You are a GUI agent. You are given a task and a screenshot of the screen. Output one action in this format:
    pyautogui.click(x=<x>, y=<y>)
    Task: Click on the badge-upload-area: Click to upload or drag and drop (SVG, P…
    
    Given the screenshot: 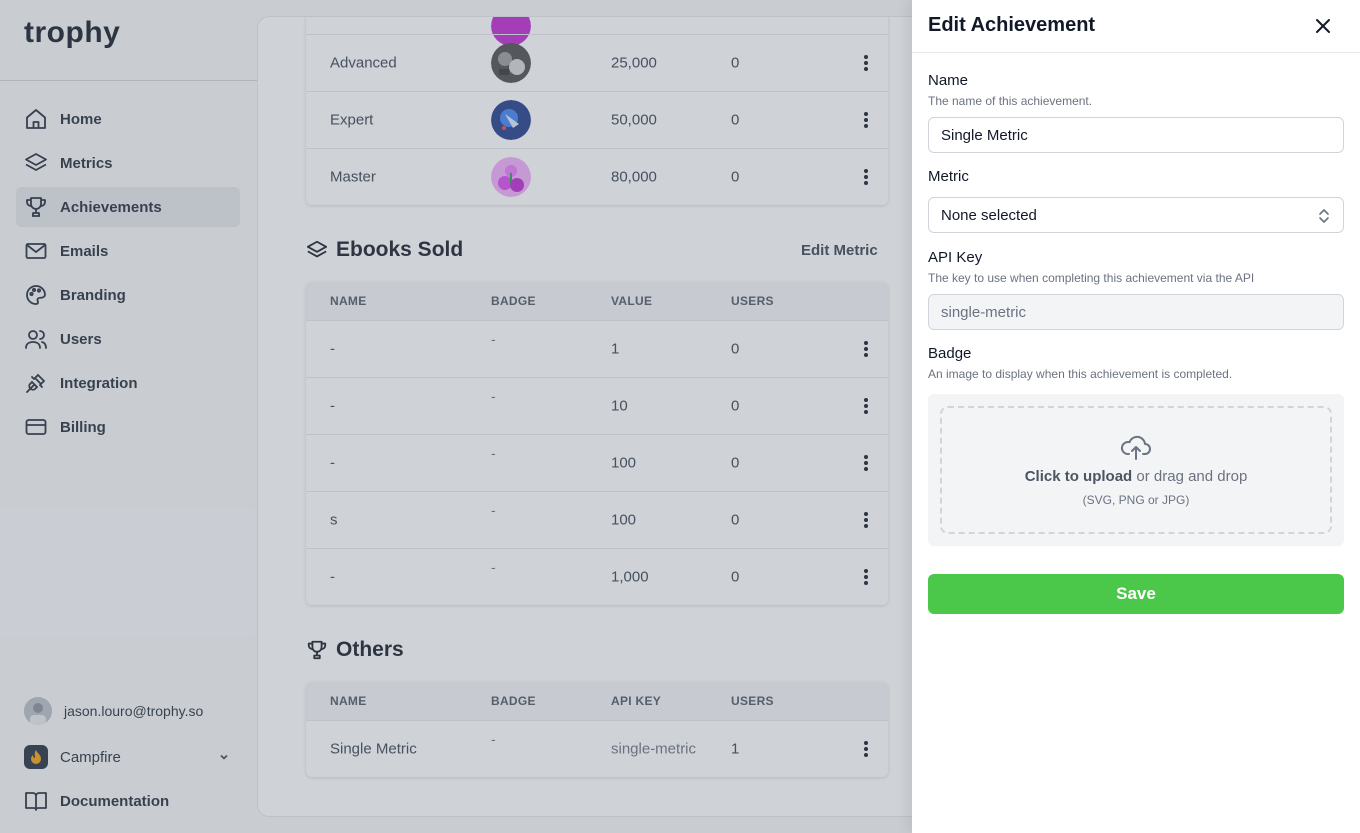 What is the action you would take?
    pyautogui.click(x=1136, y=470)
    